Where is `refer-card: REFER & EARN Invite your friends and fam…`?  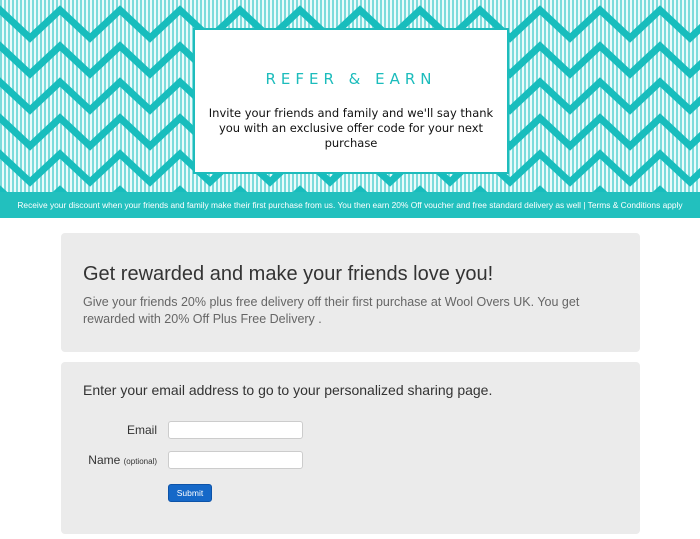 refer-card: REFER & EARN Invite your friends and fam… is located at coordinates (351, 101).